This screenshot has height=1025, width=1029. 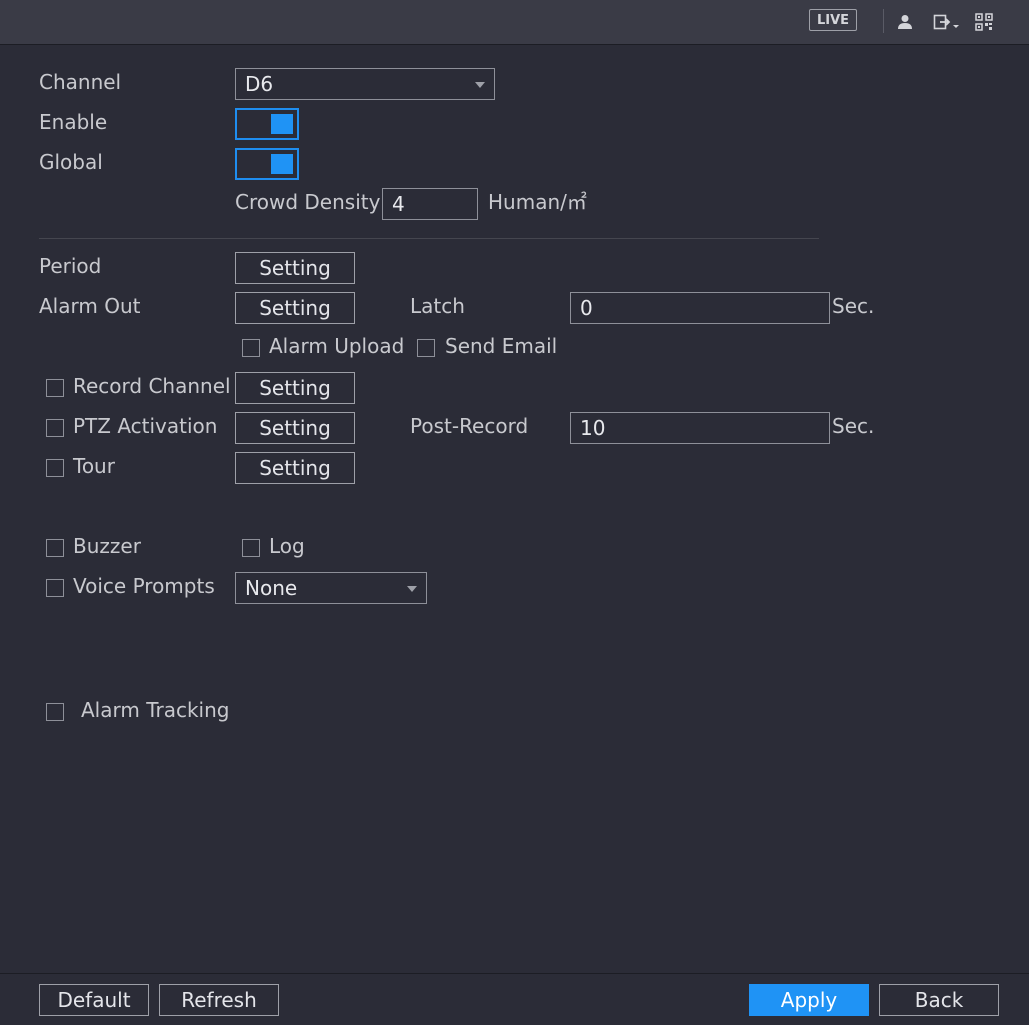 I want to click on alarm-upload-label: Alarm Upload, so click(x=337, y=346).